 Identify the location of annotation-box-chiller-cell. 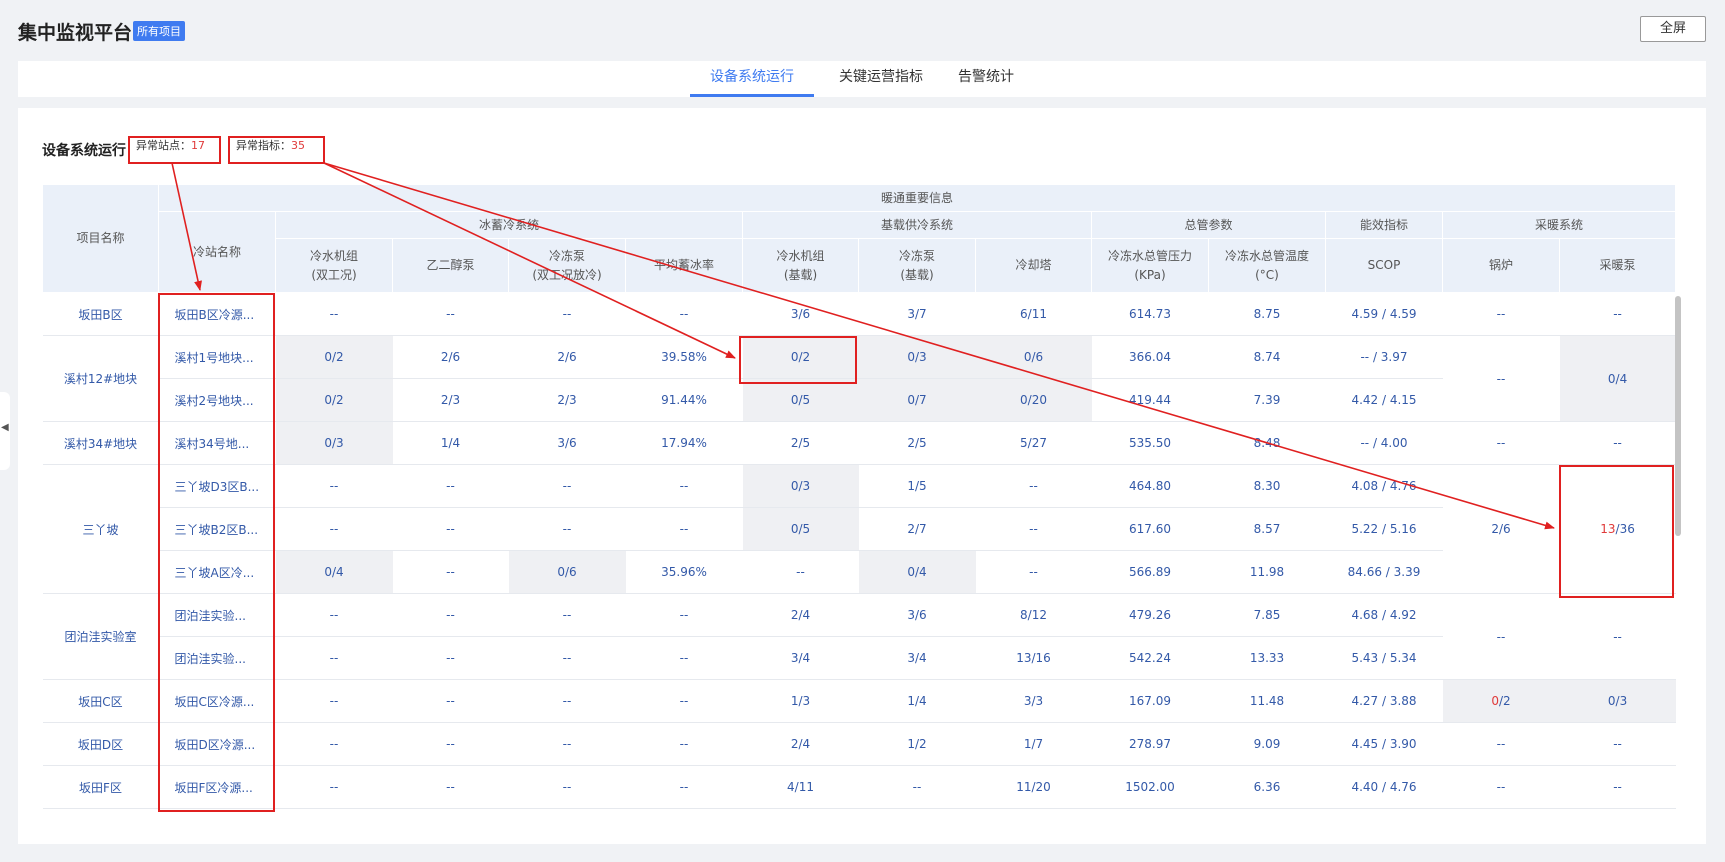
(798, 360).